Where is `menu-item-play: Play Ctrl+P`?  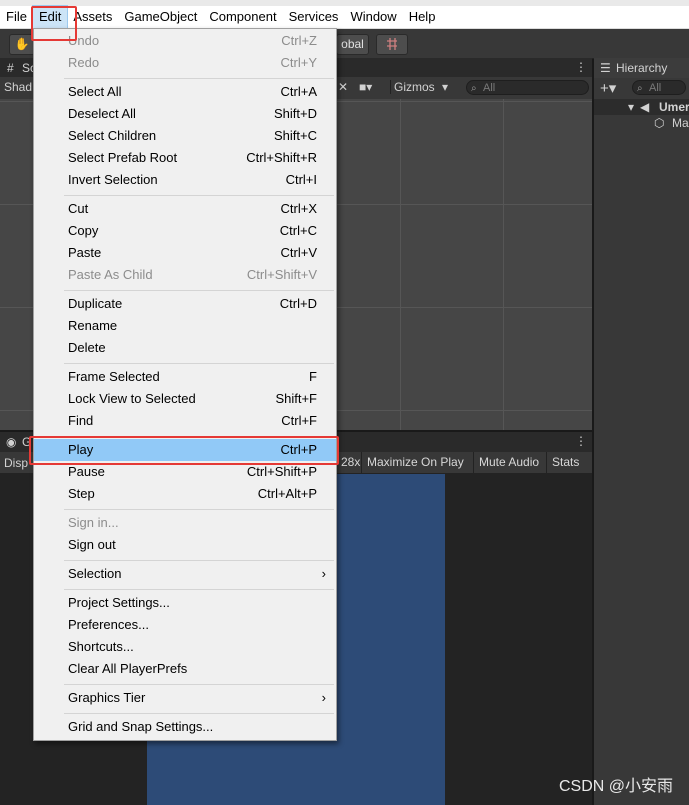 menu-item-play: Play Ctrl+P is located at coordinates (185, 450).